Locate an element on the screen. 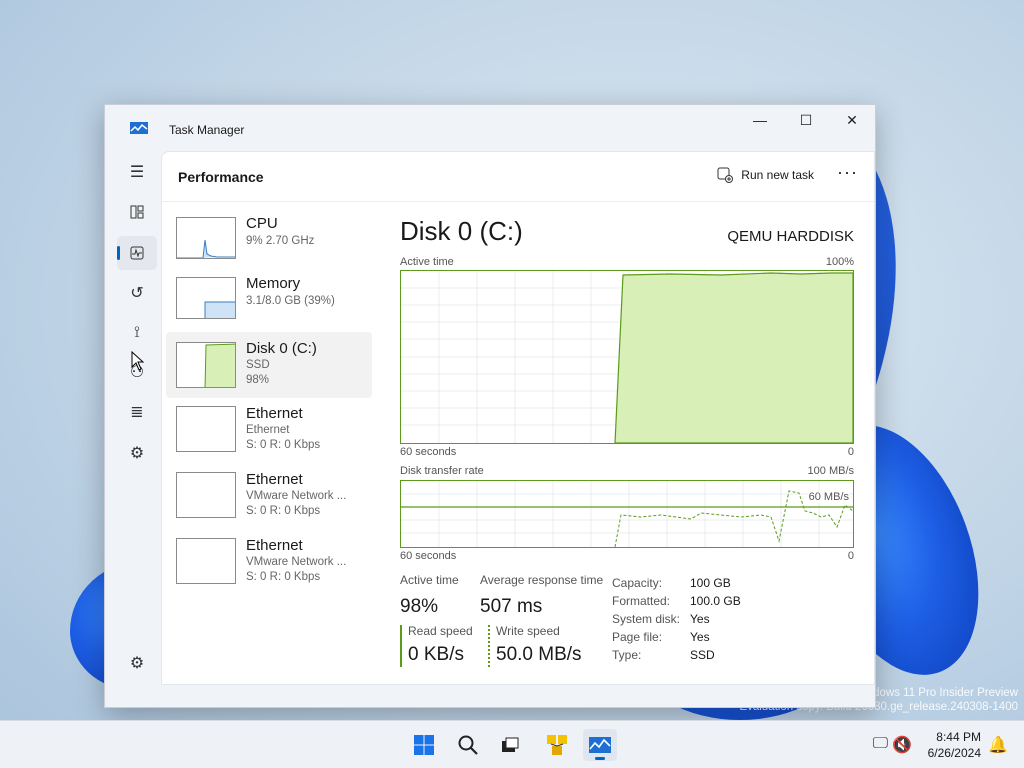 This screenshot has height=768, width=1024. file-explorer-icon is located at coordinates (557, 745).